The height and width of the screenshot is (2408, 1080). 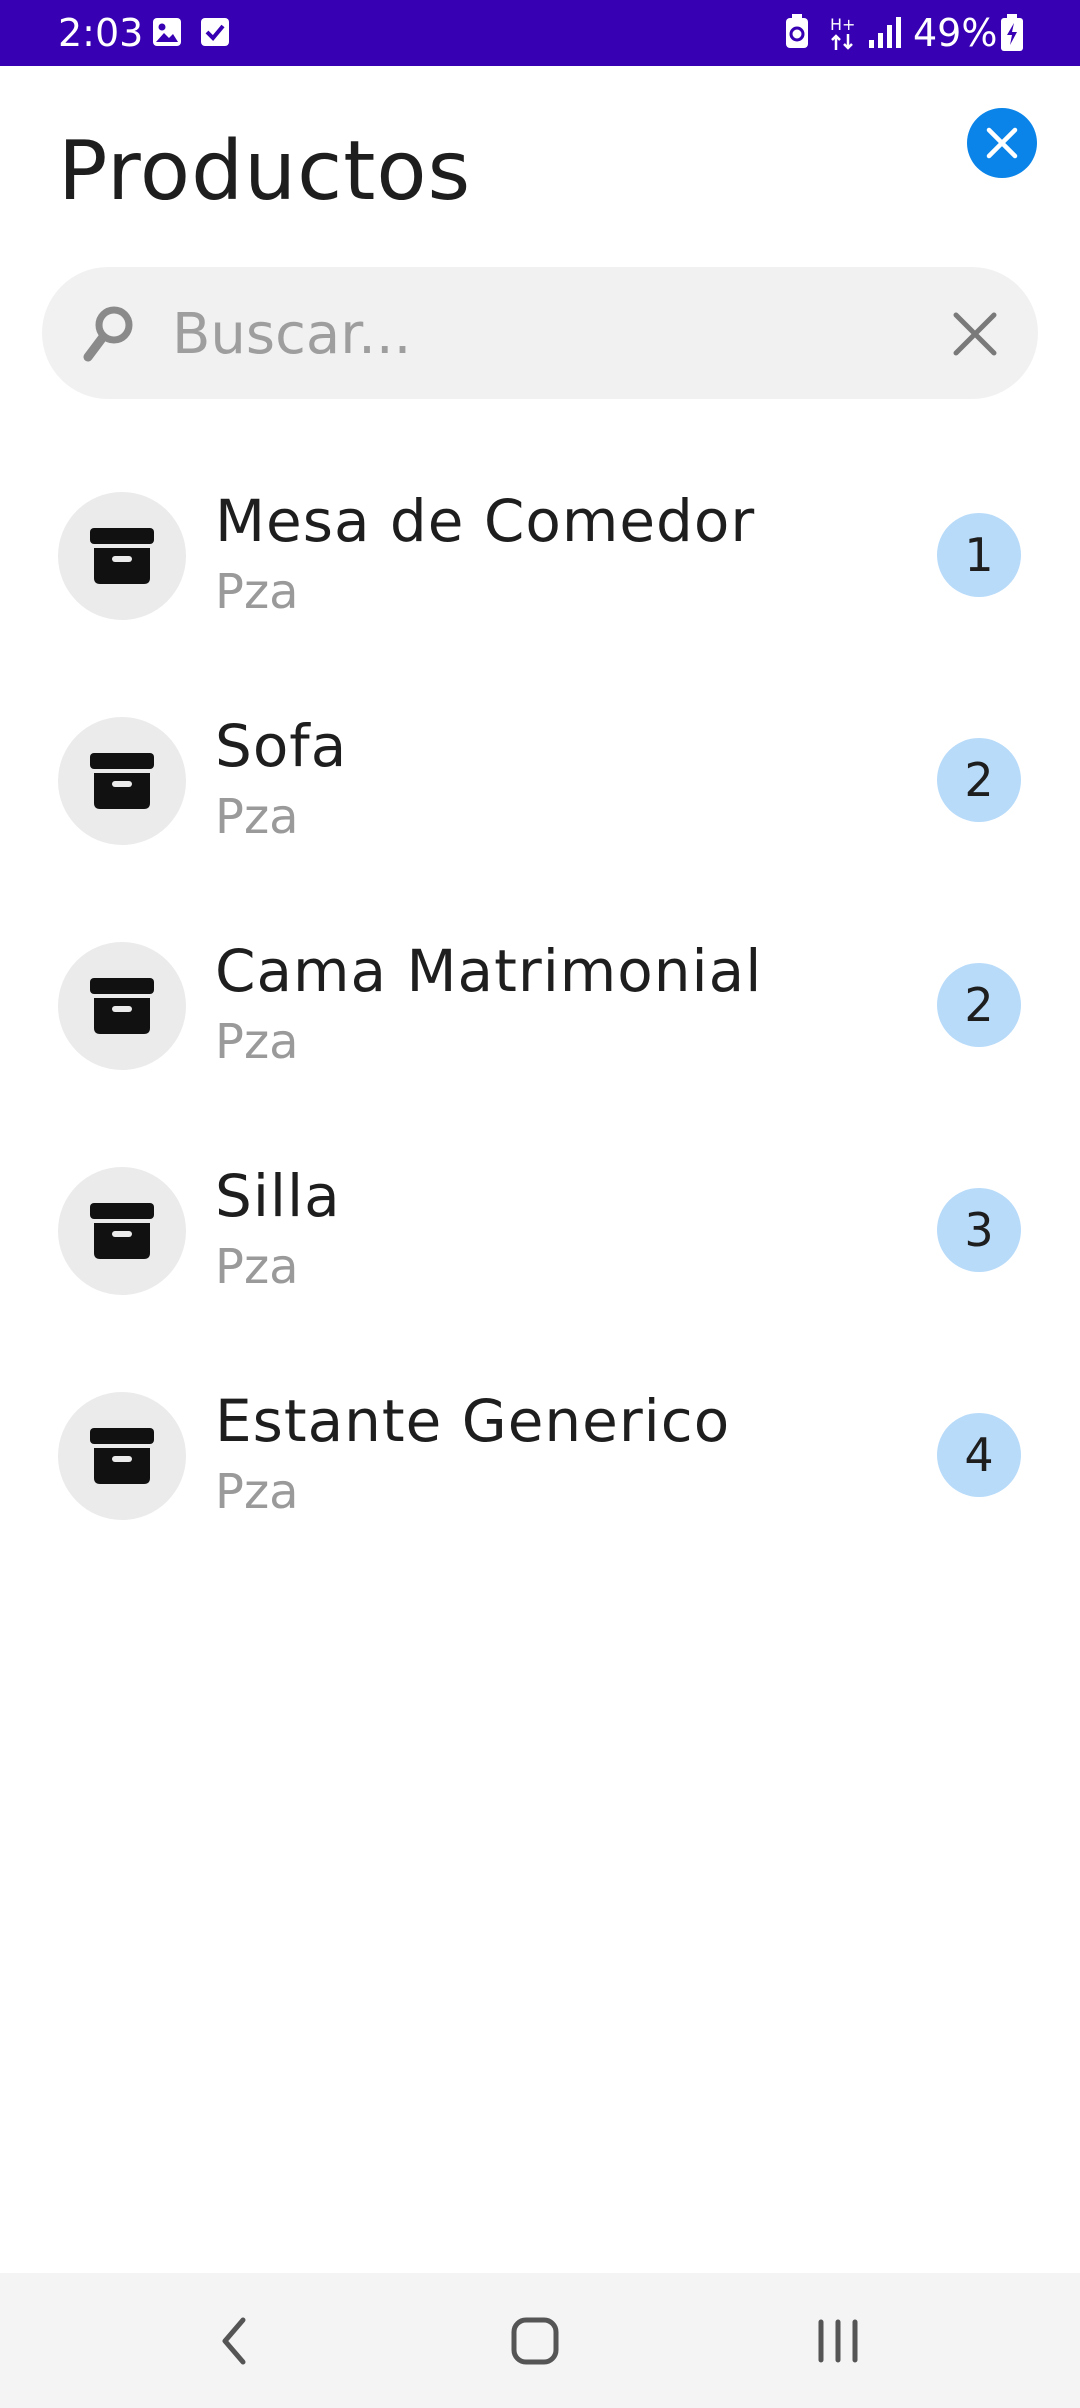 I want to click on back-button, so click(x=234, y=2340).